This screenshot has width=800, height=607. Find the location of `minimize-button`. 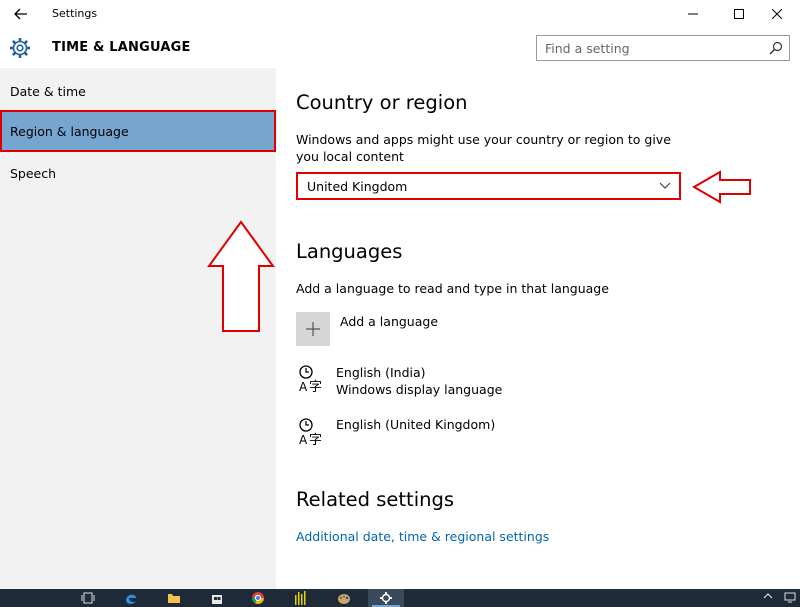

minimize-button is located at coordinates (693, 14).